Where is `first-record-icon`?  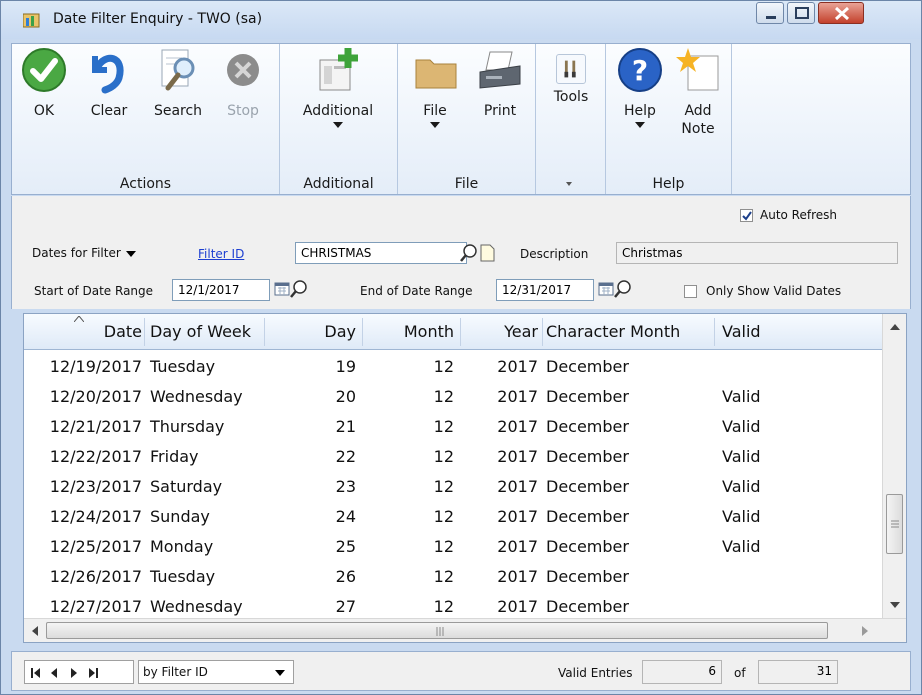 first-record-icon is located at coordinates (35, 673).